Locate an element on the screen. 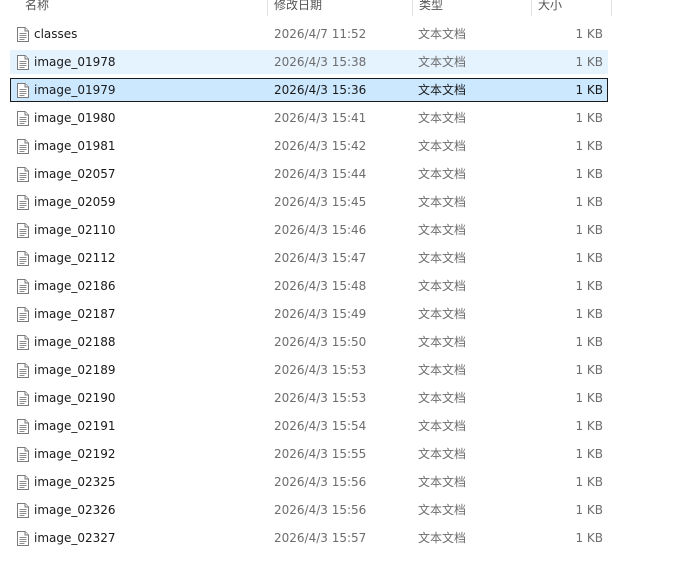  file-name: image_02188 is located at coordinates (75, 342).